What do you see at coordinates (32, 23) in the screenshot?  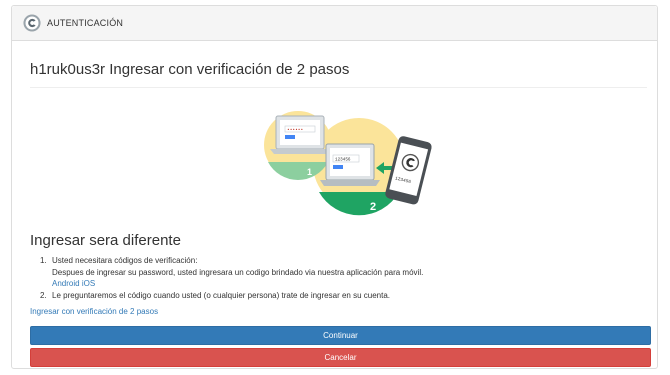 I see `shield-logo-icon` at bounding box center [32, 23].